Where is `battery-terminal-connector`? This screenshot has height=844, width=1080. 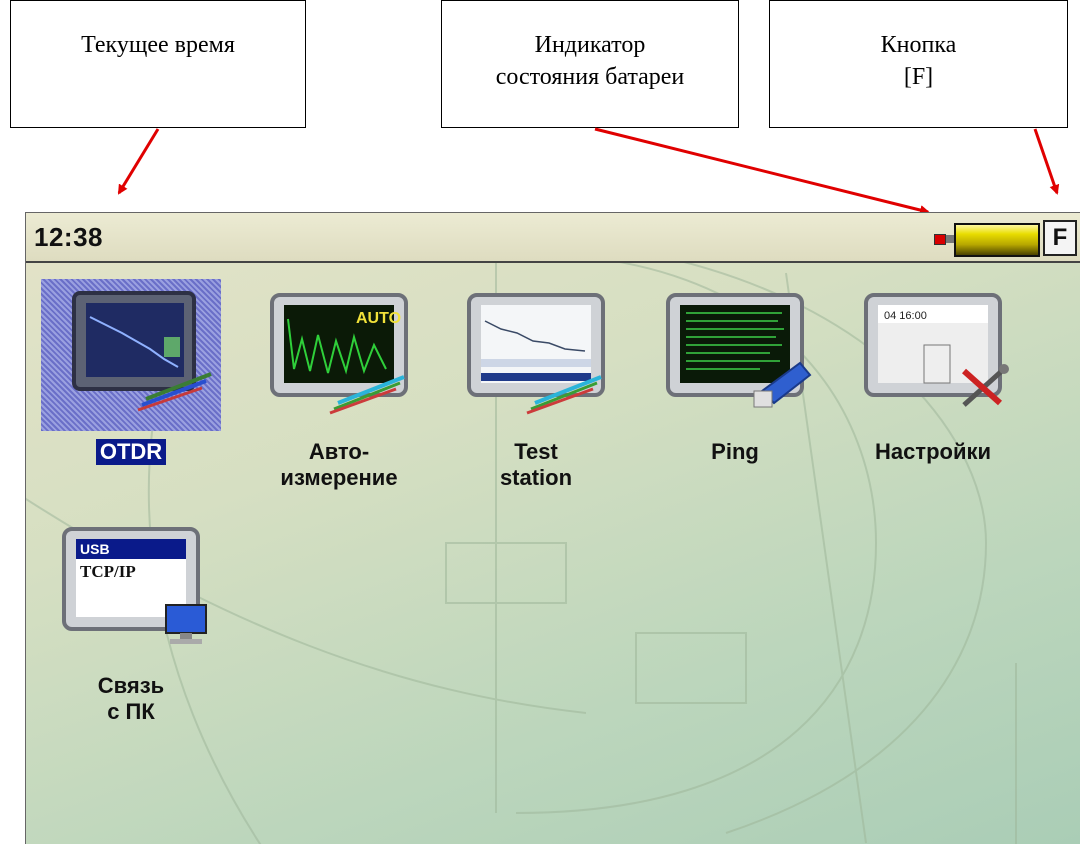
battery-terminal-connector is located at coordinates (950, 239).